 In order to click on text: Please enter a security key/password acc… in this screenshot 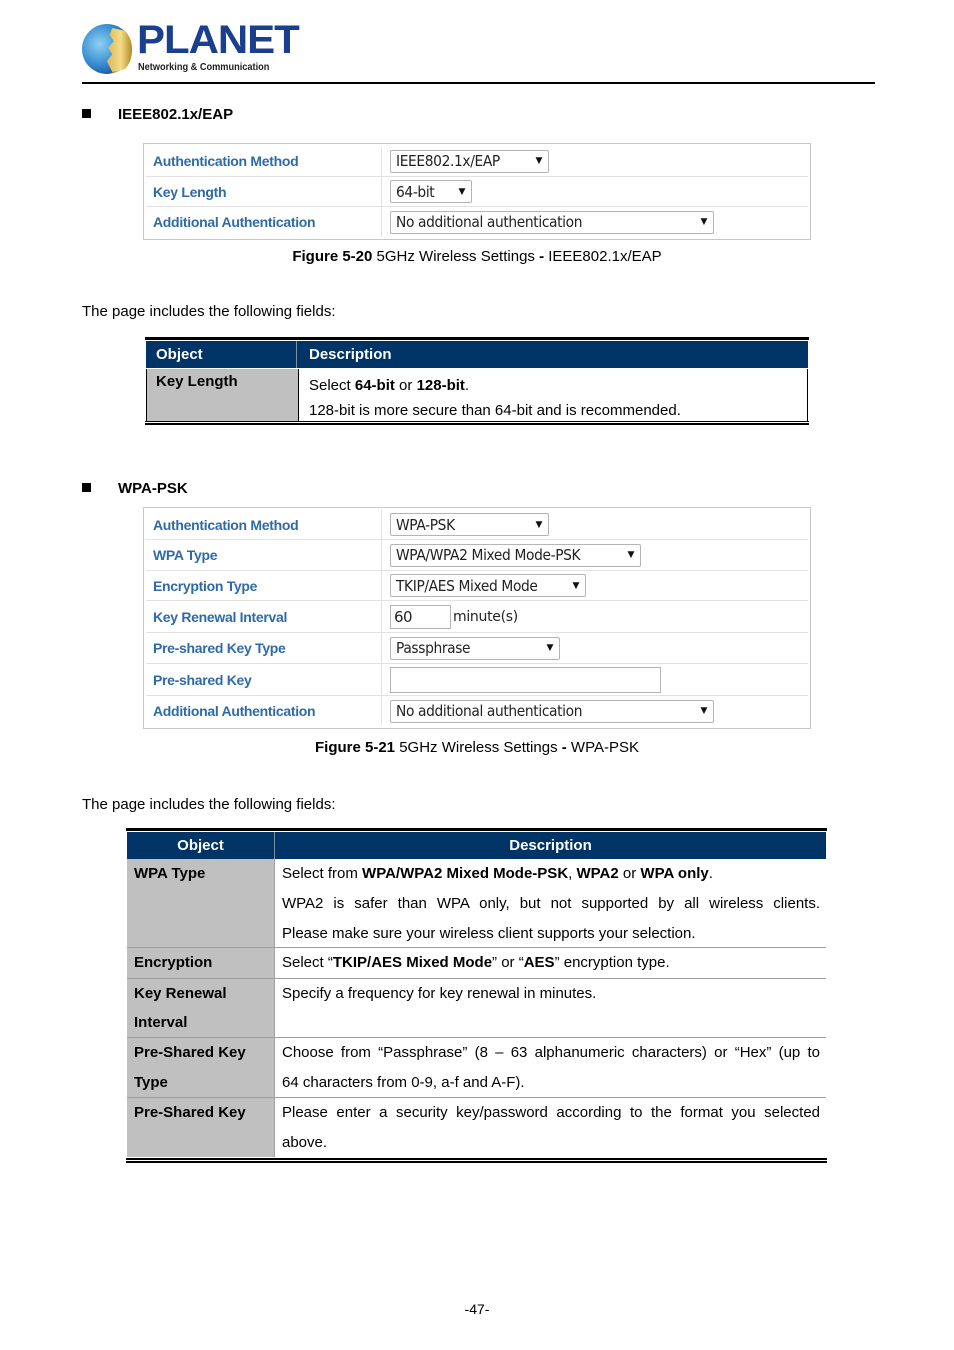, I will do `click(551, 1112)`.